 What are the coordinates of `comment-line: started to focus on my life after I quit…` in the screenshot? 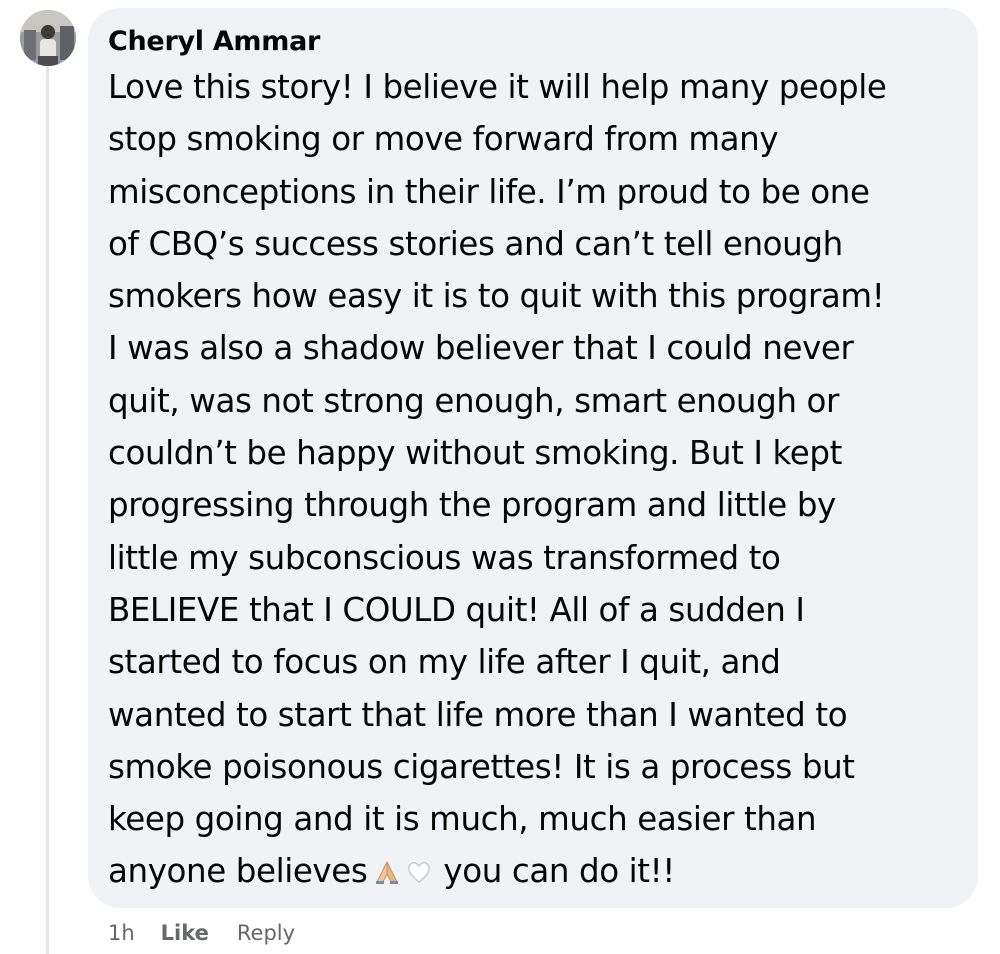 It's located at (444, 662).